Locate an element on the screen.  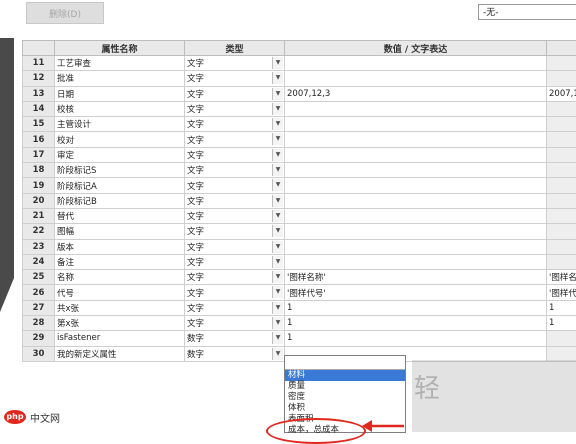
dropdown-option: 体积 is located at coordinates (345, 408).